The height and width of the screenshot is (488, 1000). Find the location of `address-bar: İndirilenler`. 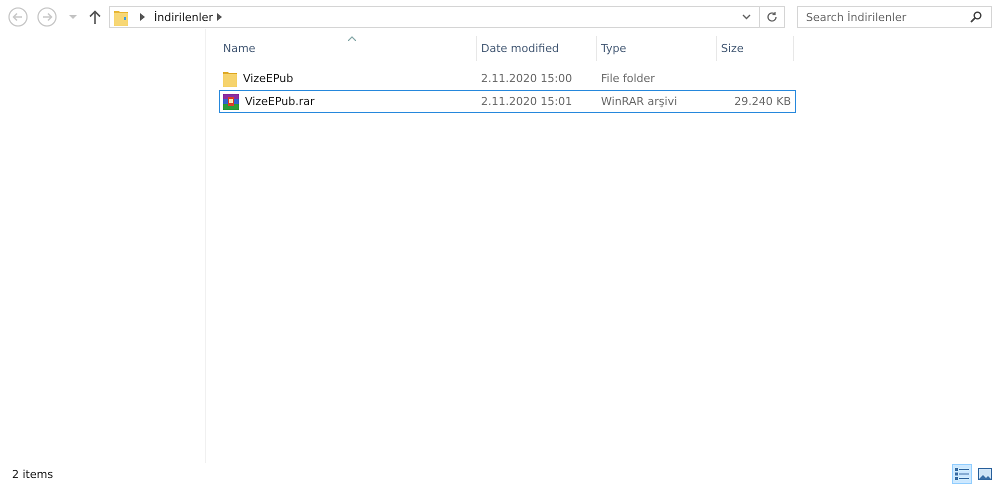

address-bar: İndirilenler is located at coordinates (447, 17).